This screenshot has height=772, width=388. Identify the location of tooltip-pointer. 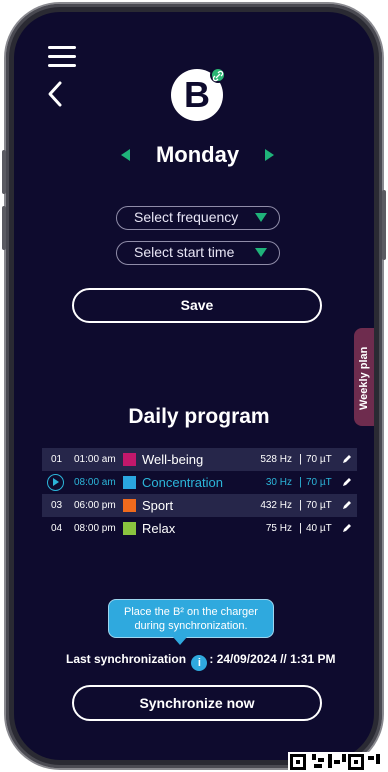
(180, 641).